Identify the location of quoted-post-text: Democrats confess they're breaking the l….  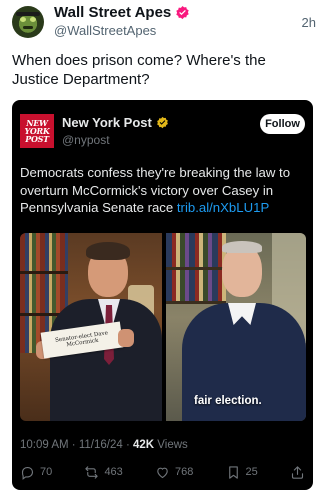
(161, 190).